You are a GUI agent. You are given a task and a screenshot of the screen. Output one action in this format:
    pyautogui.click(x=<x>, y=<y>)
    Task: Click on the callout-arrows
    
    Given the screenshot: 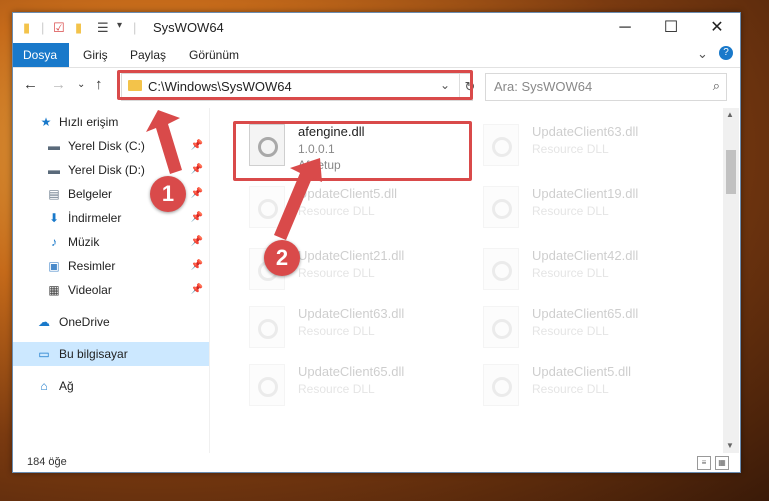 What is the action you would take?
    pyautogui.click(x=234, y=175)
    